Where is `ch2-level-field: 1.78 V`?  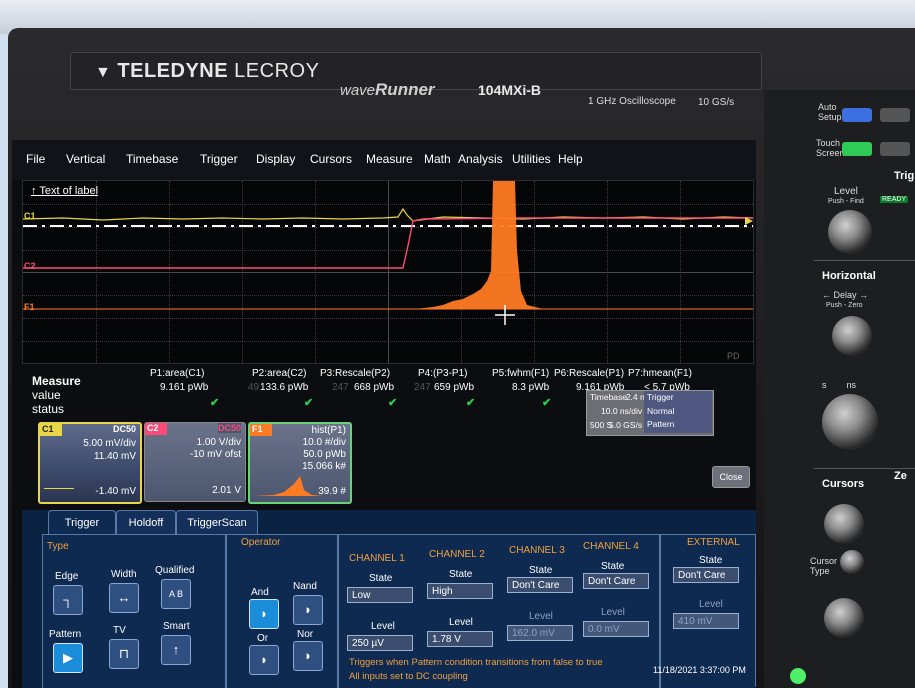 ch2-level-field: 1.78 V is located at coordinates (460, 639).